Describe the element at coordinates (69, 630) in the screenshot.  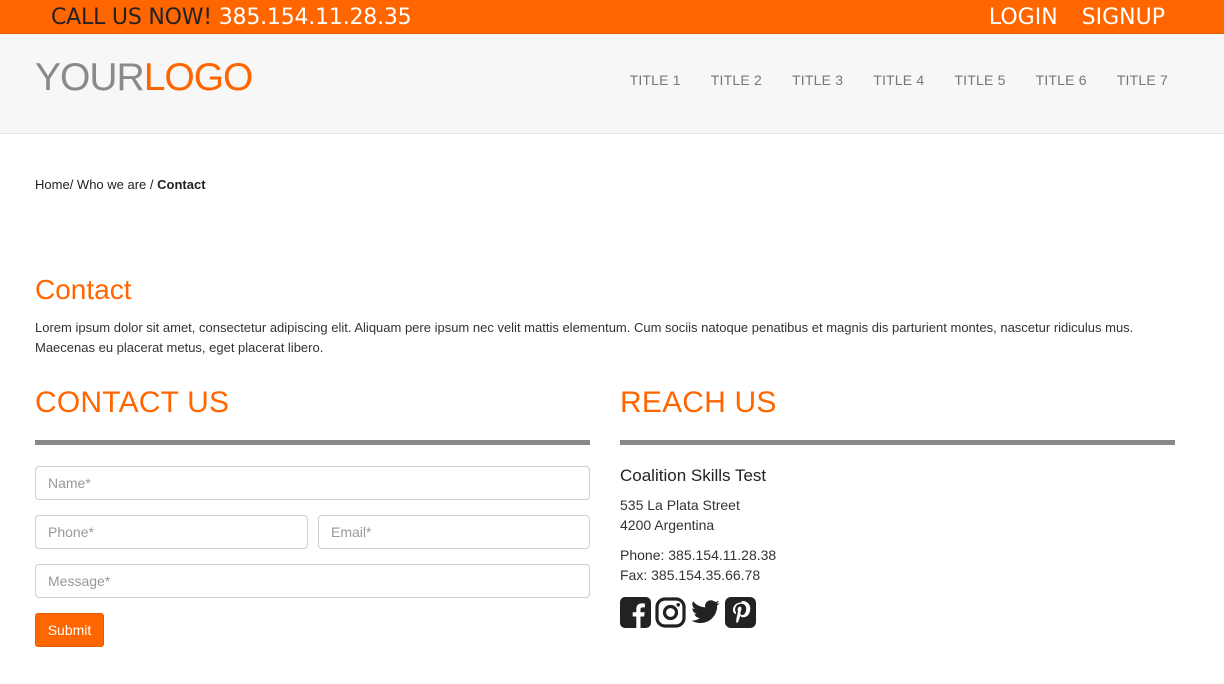
I see `submit-button: Submit` at that location.